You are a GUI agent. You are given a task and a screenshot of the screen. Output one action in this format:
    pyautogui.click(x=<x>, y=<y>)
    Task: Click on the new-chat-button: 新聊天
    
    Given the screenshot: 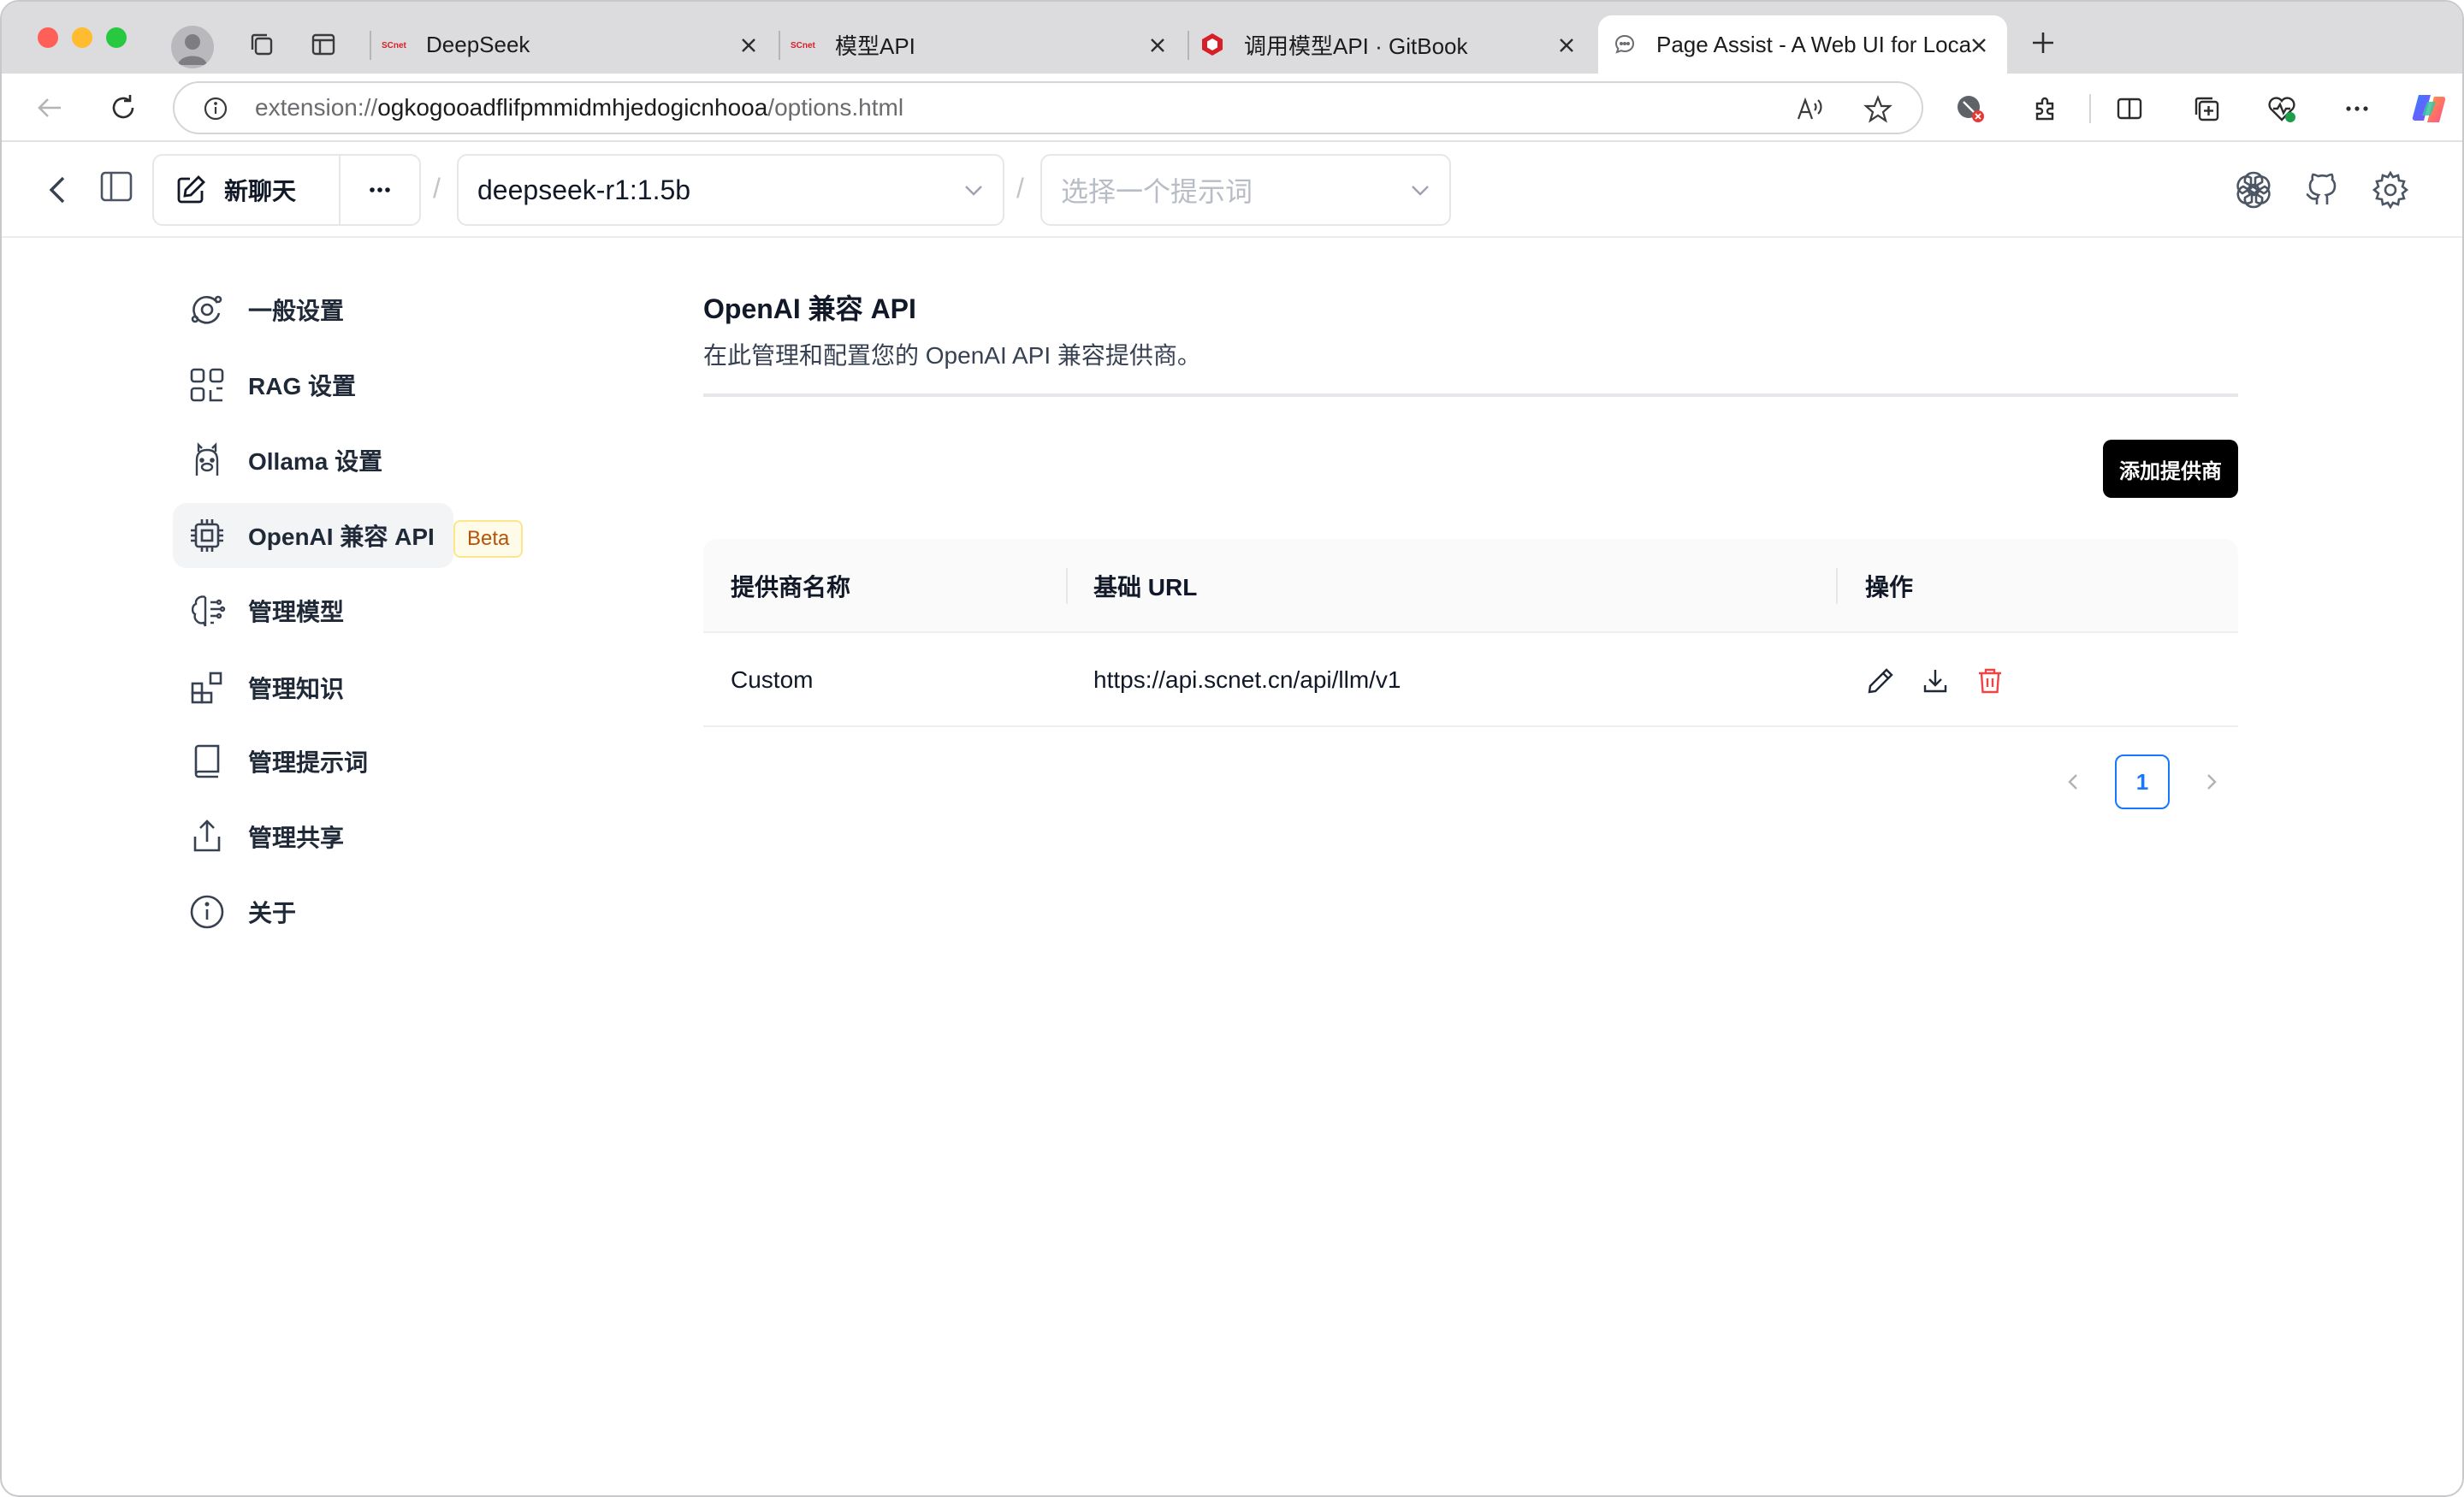 What is the action you would take?
    pyautogui.click(x=247, y=190)
    